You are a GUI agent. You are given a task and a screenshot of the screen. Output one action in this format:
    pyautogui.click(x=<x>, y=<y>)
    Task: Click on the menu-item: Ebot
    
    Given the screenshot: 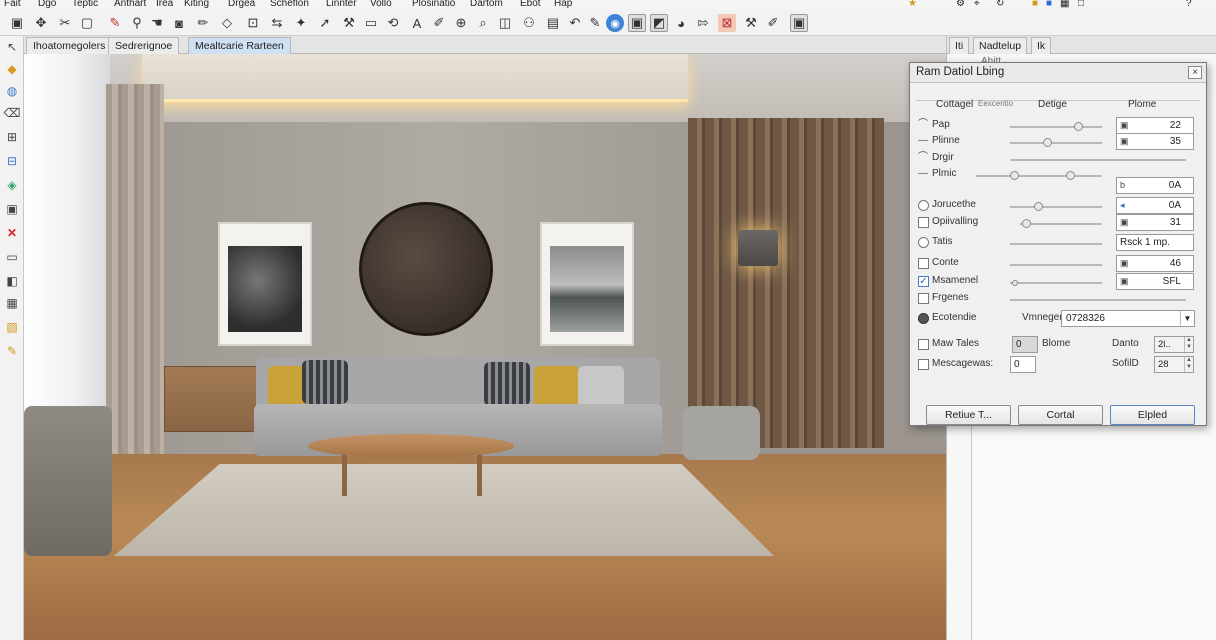 What is the action you would take?
    pyautogui.click(x=530, y=4)
    